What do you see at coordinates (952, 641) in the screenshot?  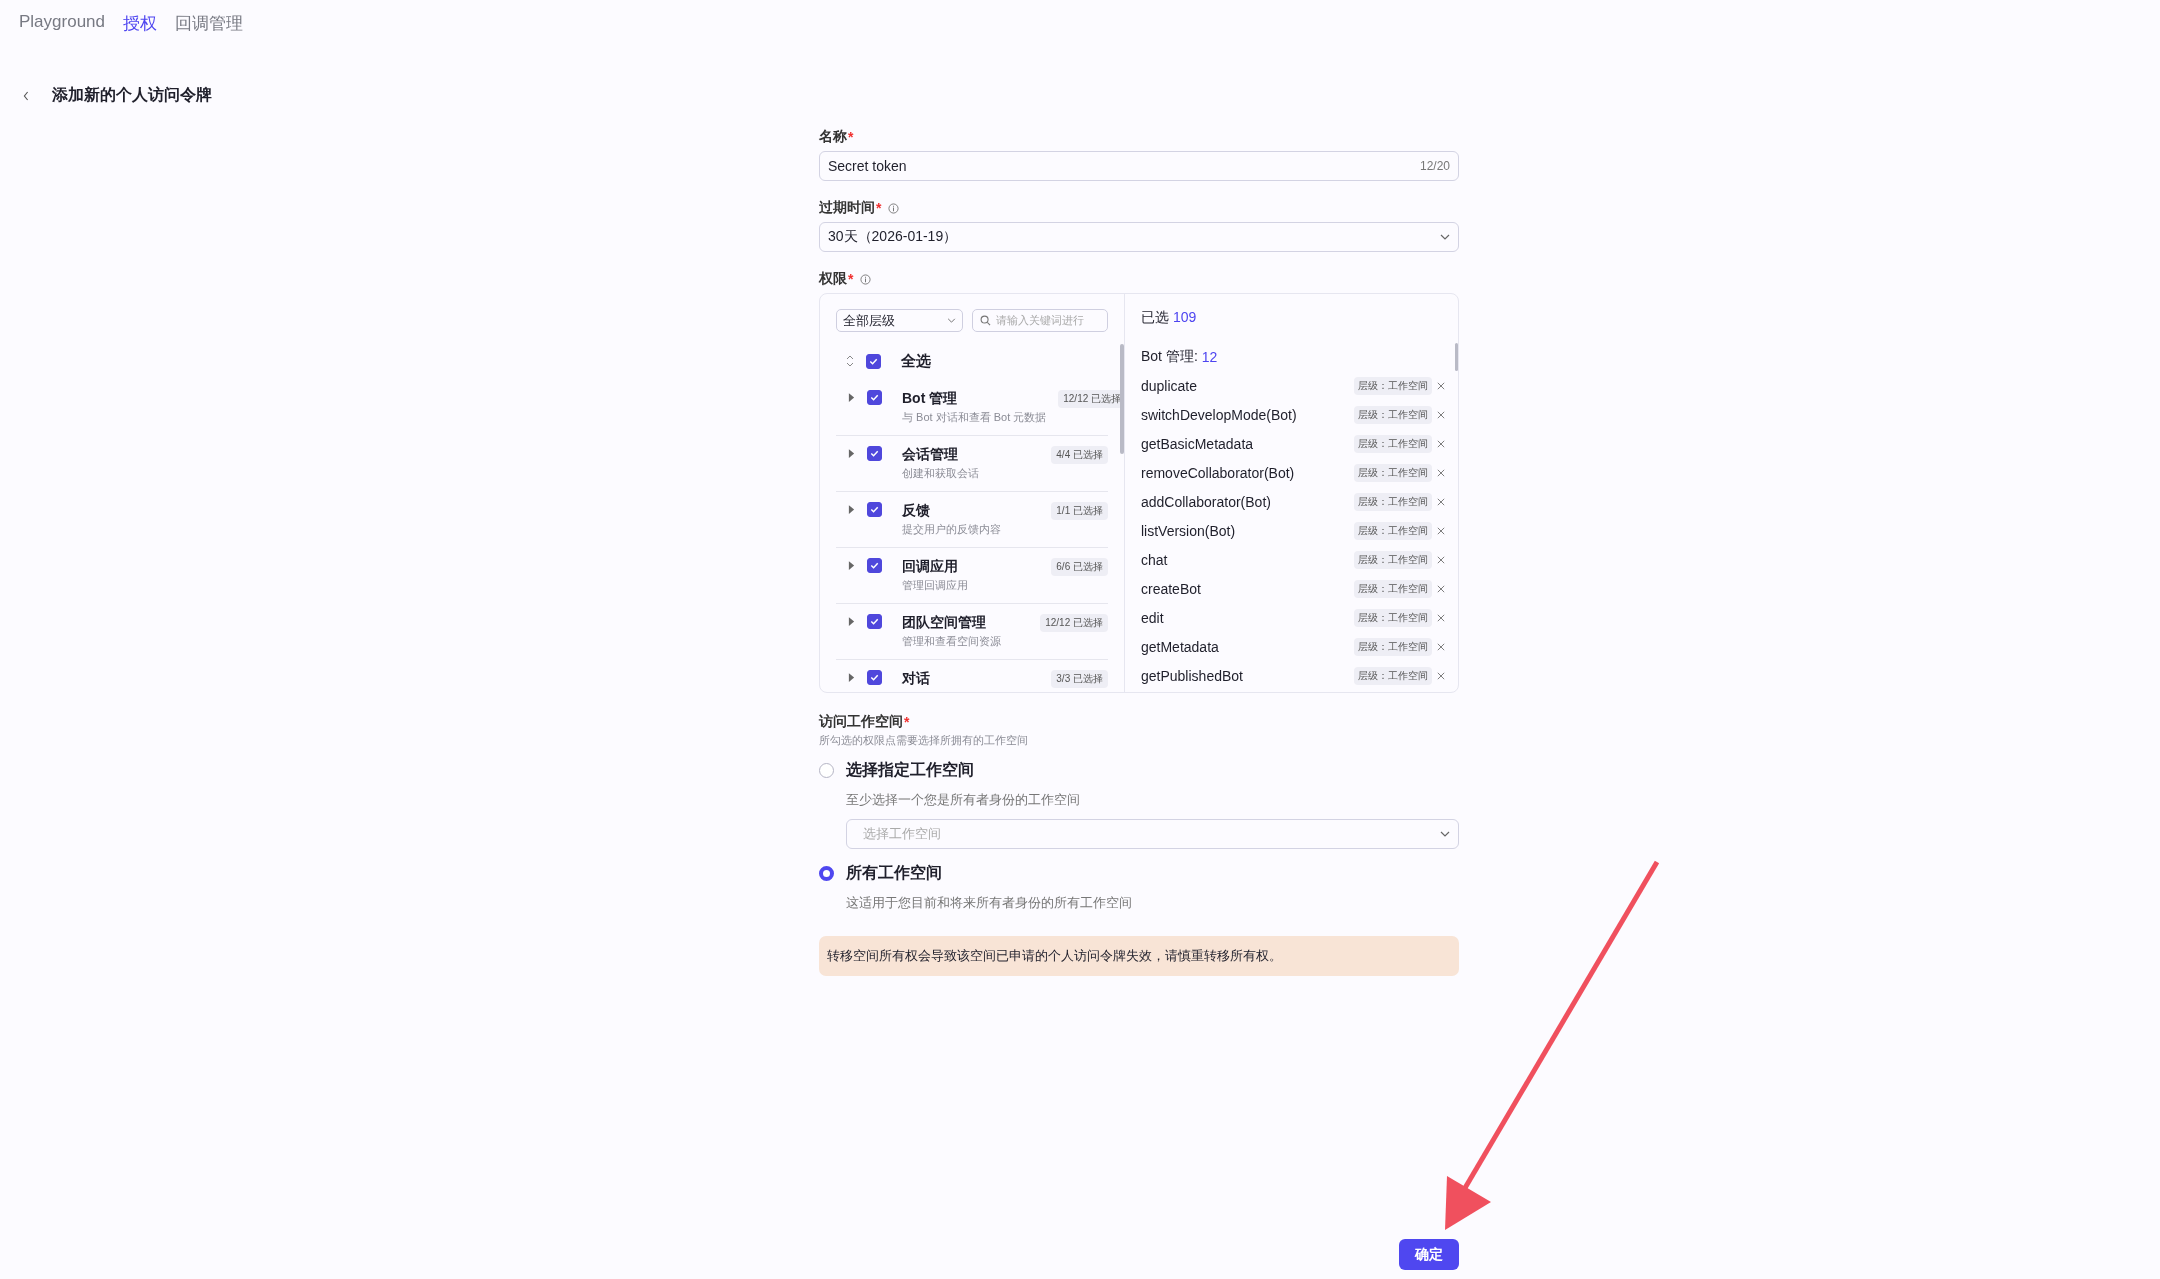 I see `group-description: 管理和查看空间资源` at bounding box center [952, 641].